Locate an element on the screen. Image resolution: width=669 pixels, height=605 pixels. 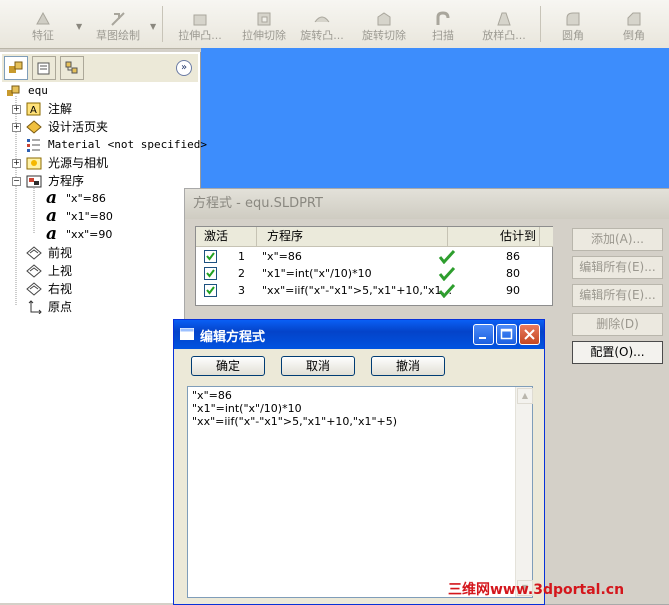
tree-item-label: 上视 is located at coordinates (60, 271).